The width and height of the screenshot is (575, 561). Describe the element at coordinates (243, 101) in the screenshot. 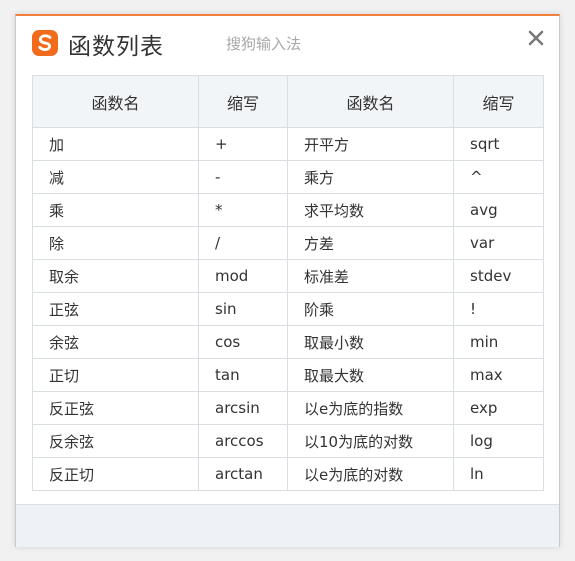

I see `header-abbreviation-1: 缩写` at that location.